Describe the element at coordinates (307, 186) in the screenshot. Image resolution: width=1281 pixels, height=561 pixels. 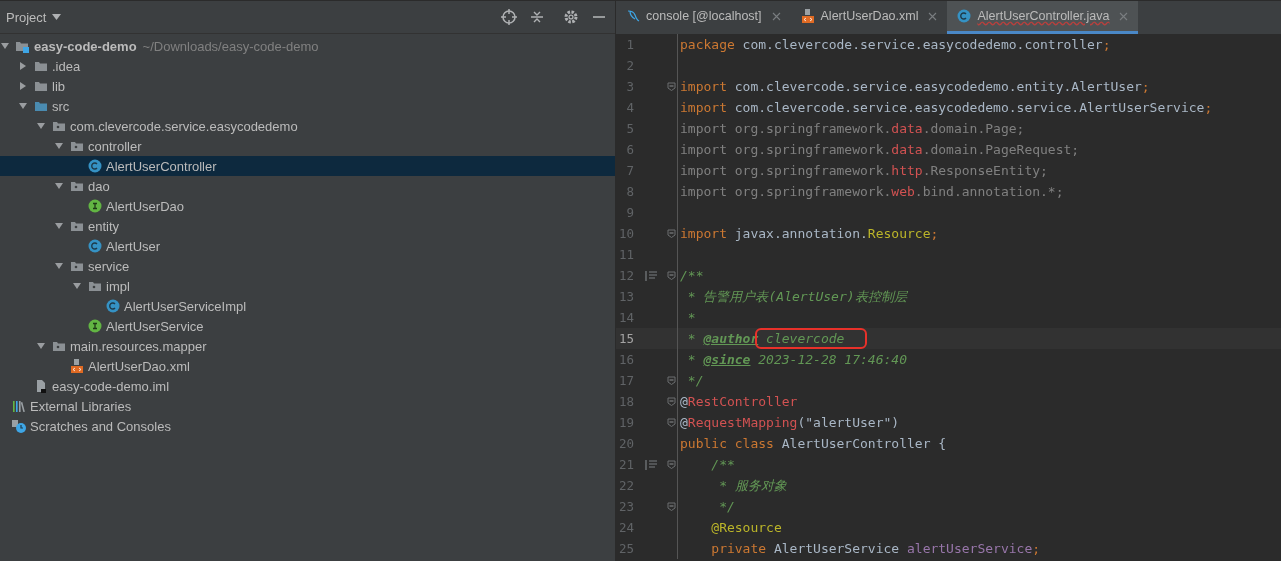
I see `tree-item: dao` at that location.